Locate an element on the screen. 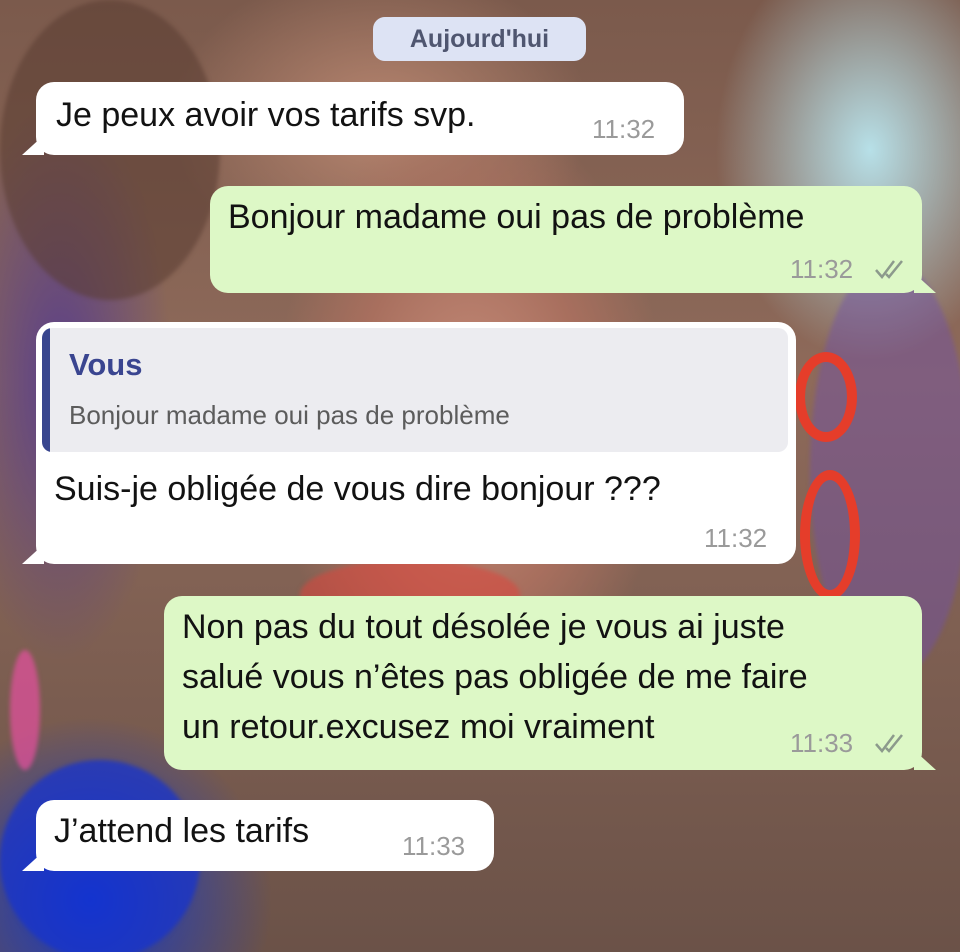  date-separator: Aujourd'hui is located at coordinates (479, 39).